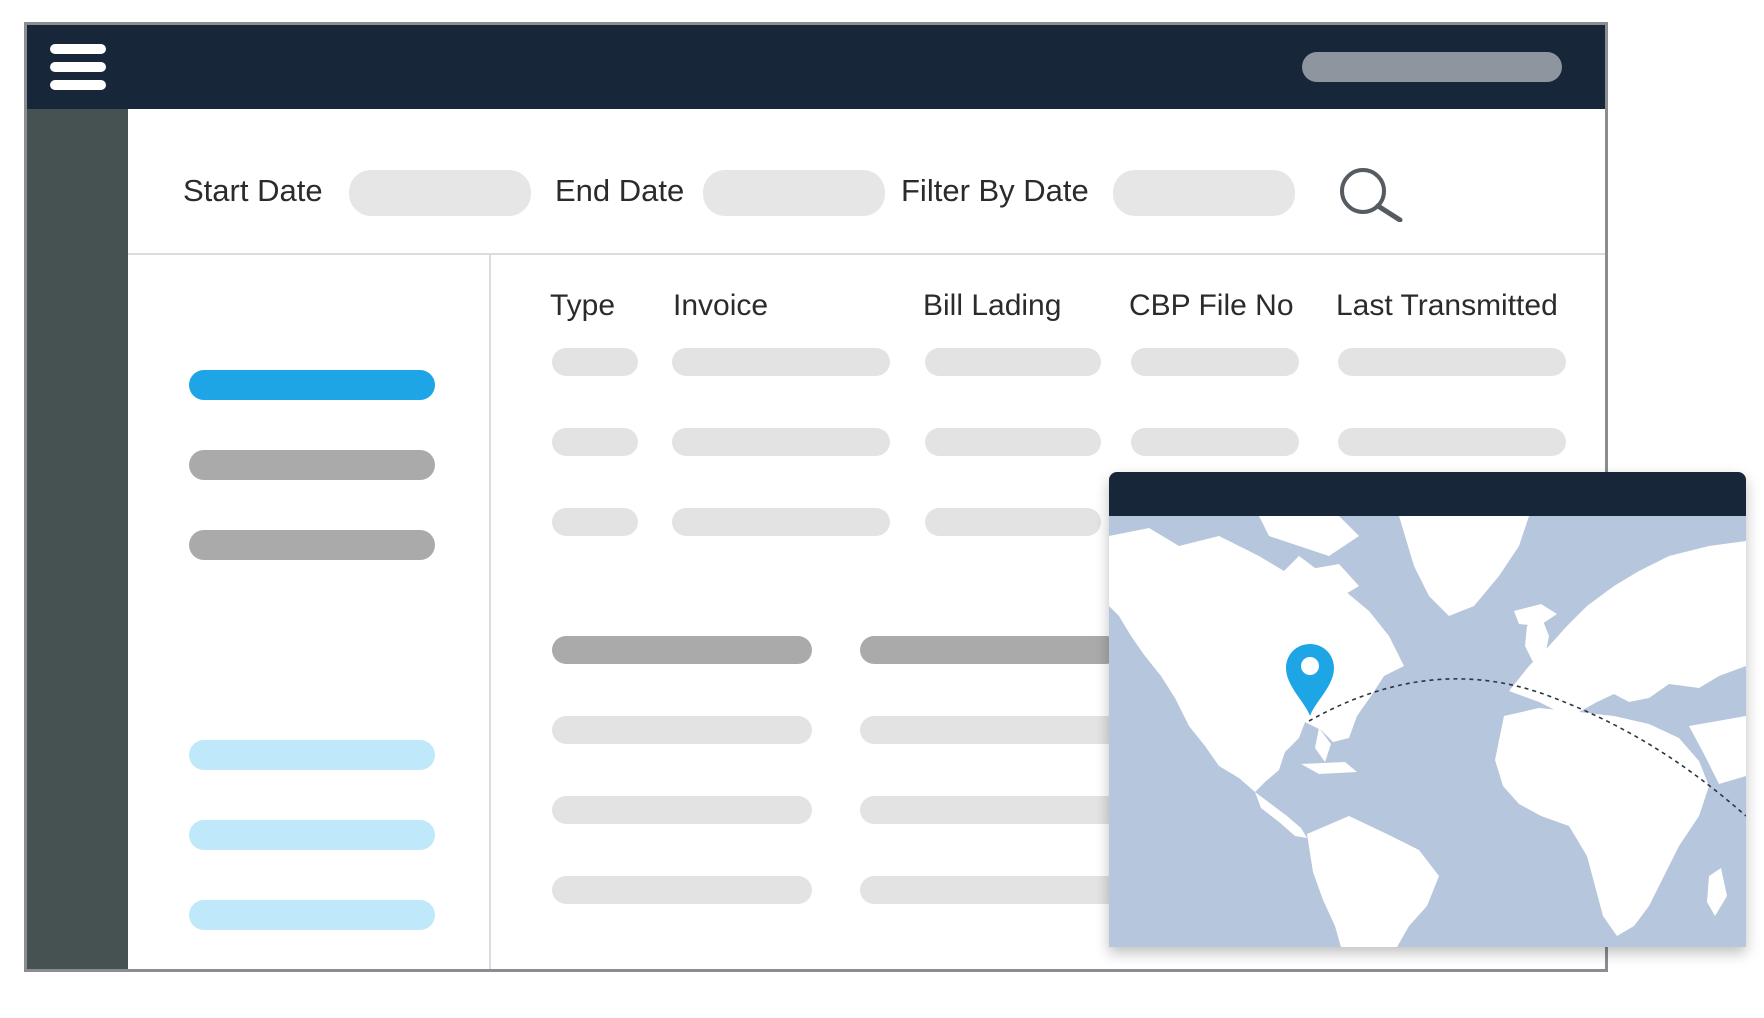  What do you see at coordinates (995, 190) in the screenshot?
I see `filter-by-date-label: Filter By Date` at bounding box center [995, 190].